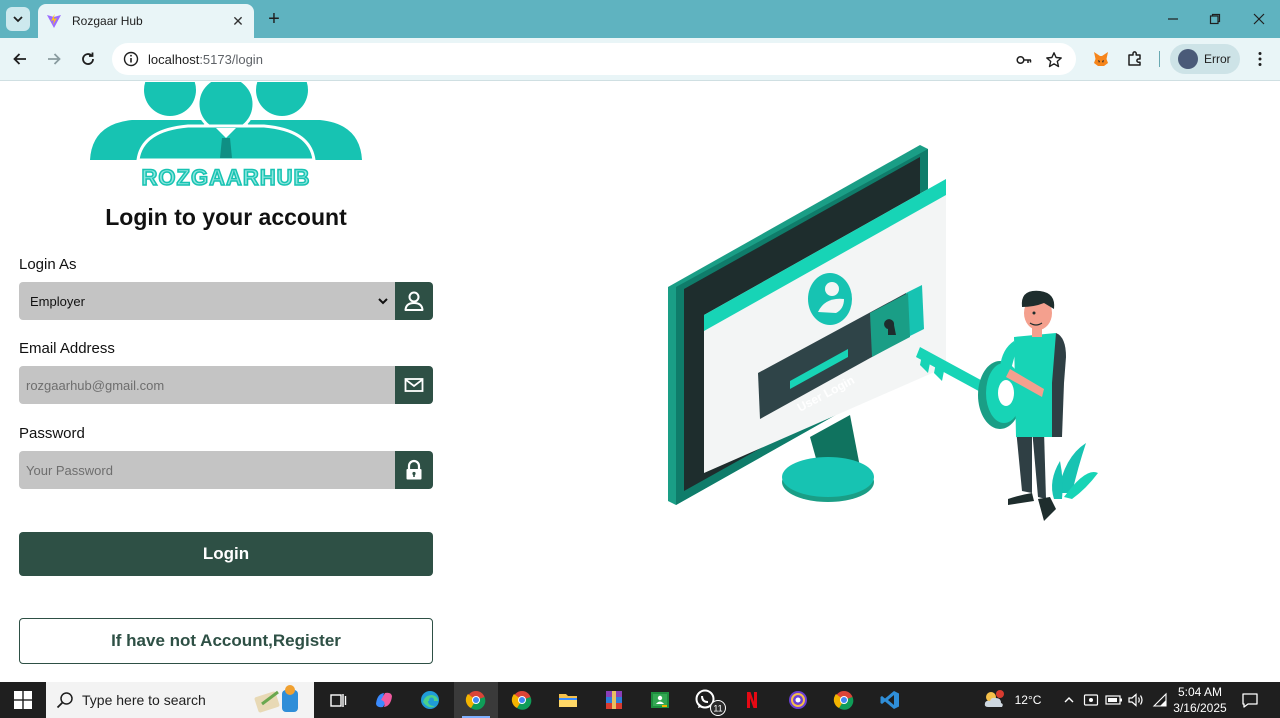  I want to click on new-tab-button: +, so click(274, 19).